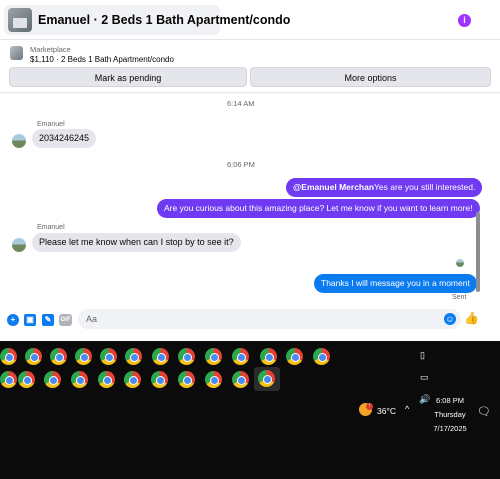  Describe the element at coordinates (128, 77) in the screenshot. I see `mark-as-pending-button: Mark as pending` at that location.